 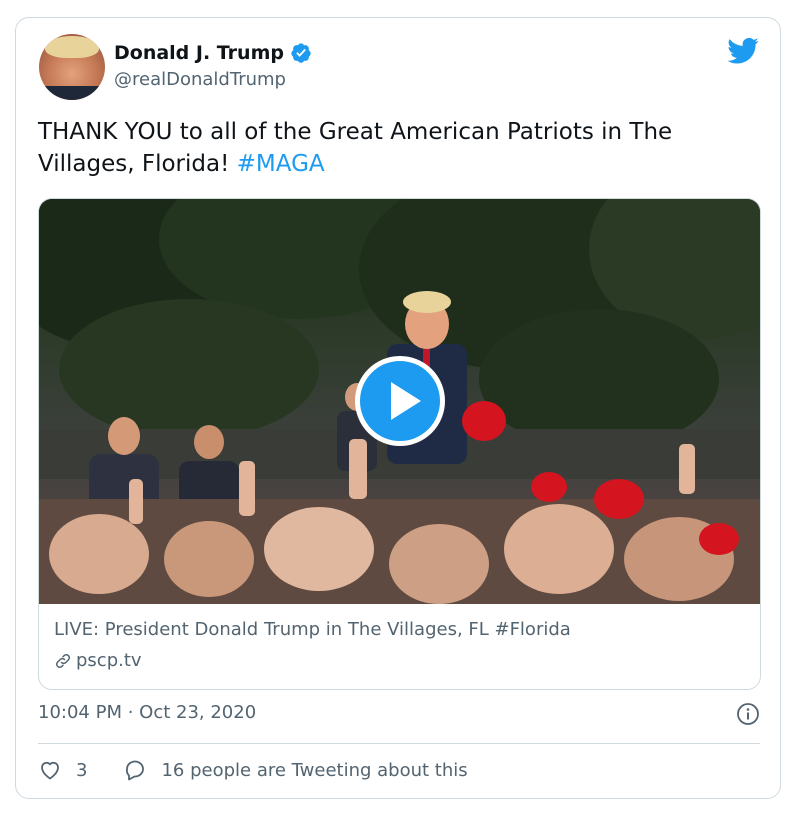 What do you see at coordinates (62, 770) in the screenshot?
I see `like-button: 3` at bounding box center [62, 770].